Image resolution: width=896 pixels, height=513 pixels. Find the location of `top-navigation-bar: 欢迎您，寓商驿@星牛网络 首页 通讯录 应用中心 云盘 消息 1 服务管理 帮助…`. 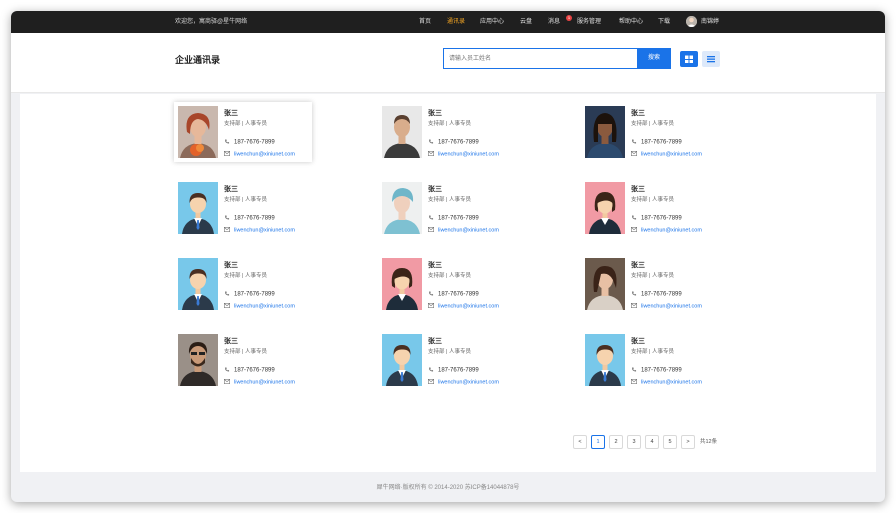

top-navigation-bar: 欢迎您，寓商驿@星牛网络 首页 通讯录 应用中心 云盘 消息 1 服务管理 帮助… is located at coordinates (448, 22).